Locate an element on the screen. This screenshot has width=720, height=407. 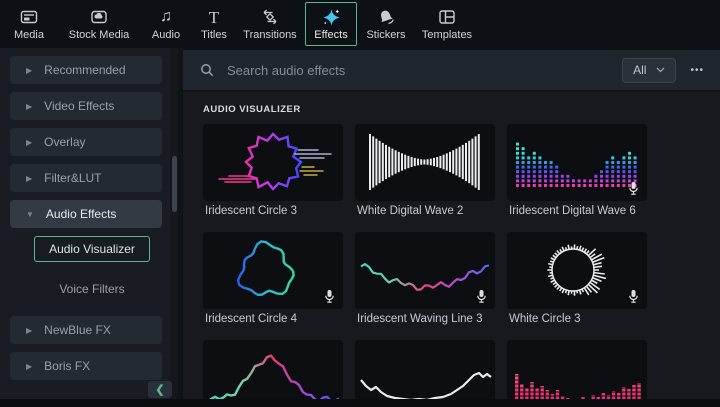
toolbar-tab-label: Audio is located at coordinates (166, 35).